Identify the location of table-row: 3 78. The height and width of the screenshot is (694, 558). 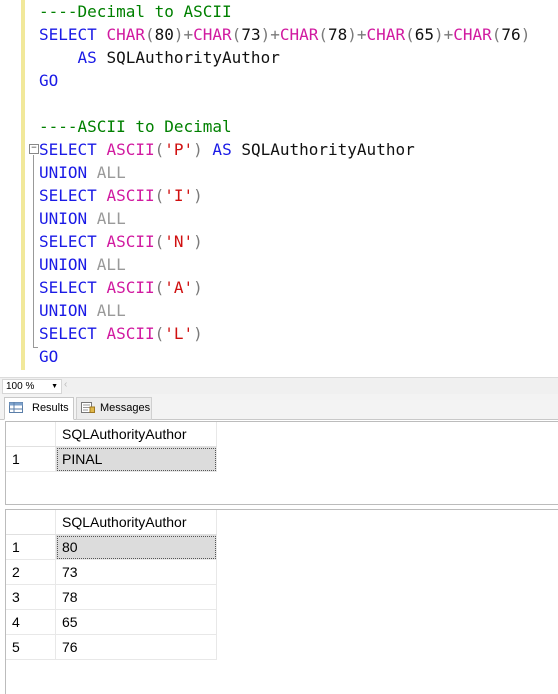
(111, 597).